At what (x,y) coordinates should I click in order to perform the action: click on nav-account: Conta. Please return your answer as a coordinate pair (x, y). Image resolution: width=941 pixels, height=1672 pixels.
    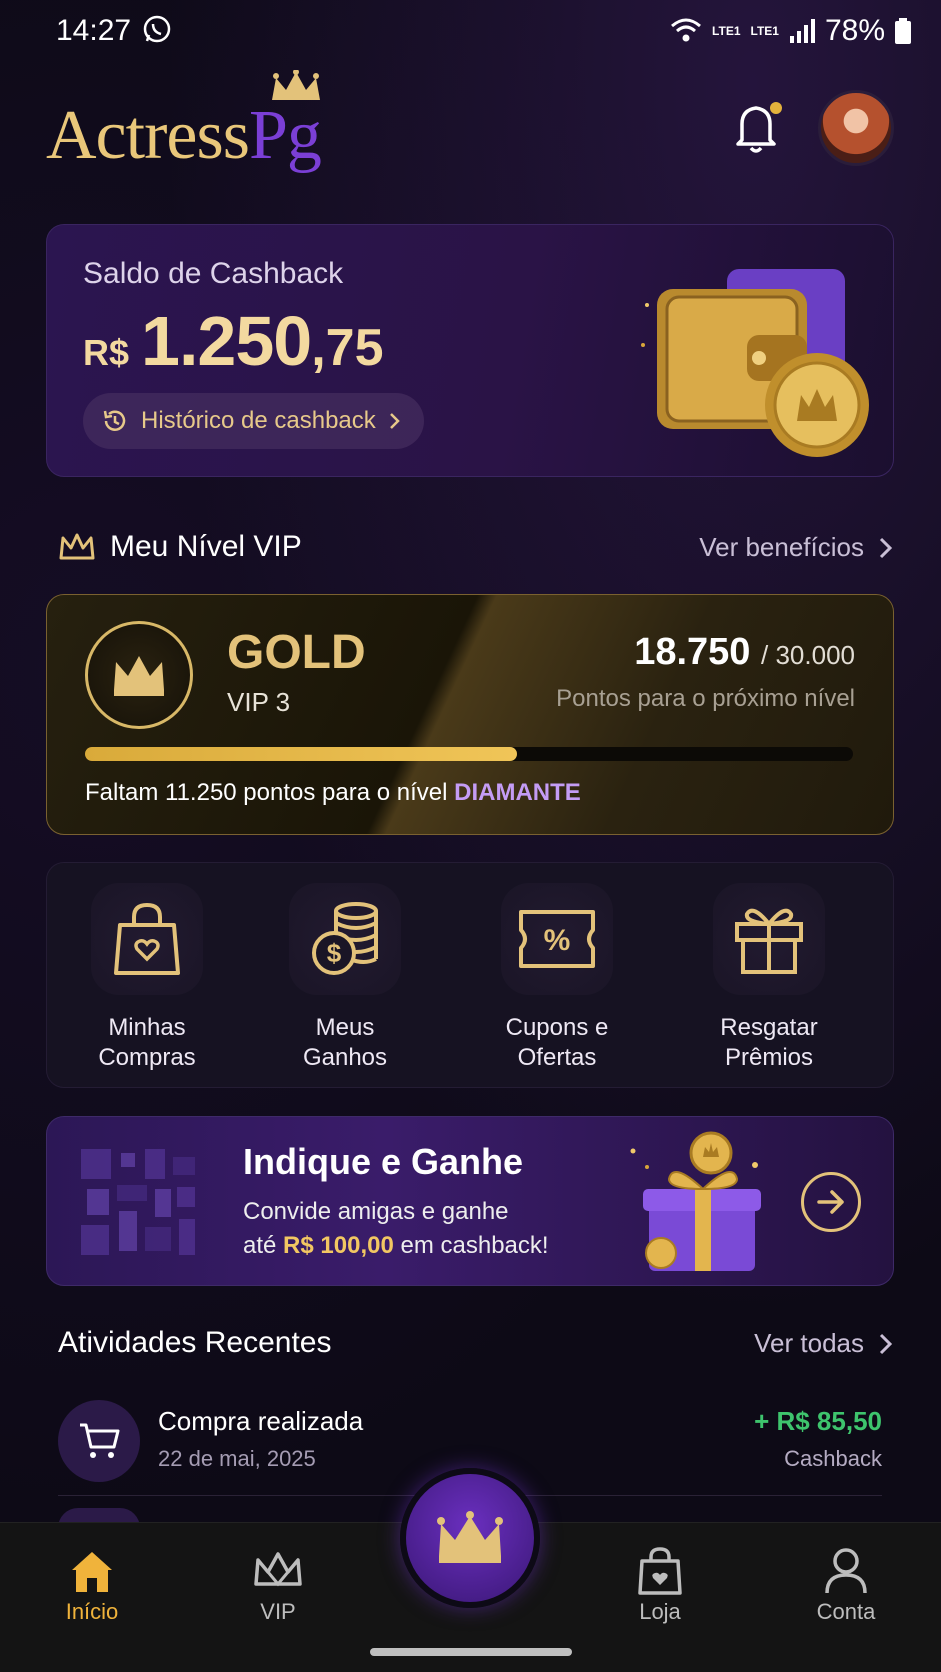
    Looking at the image, I should click on (846, 1584).